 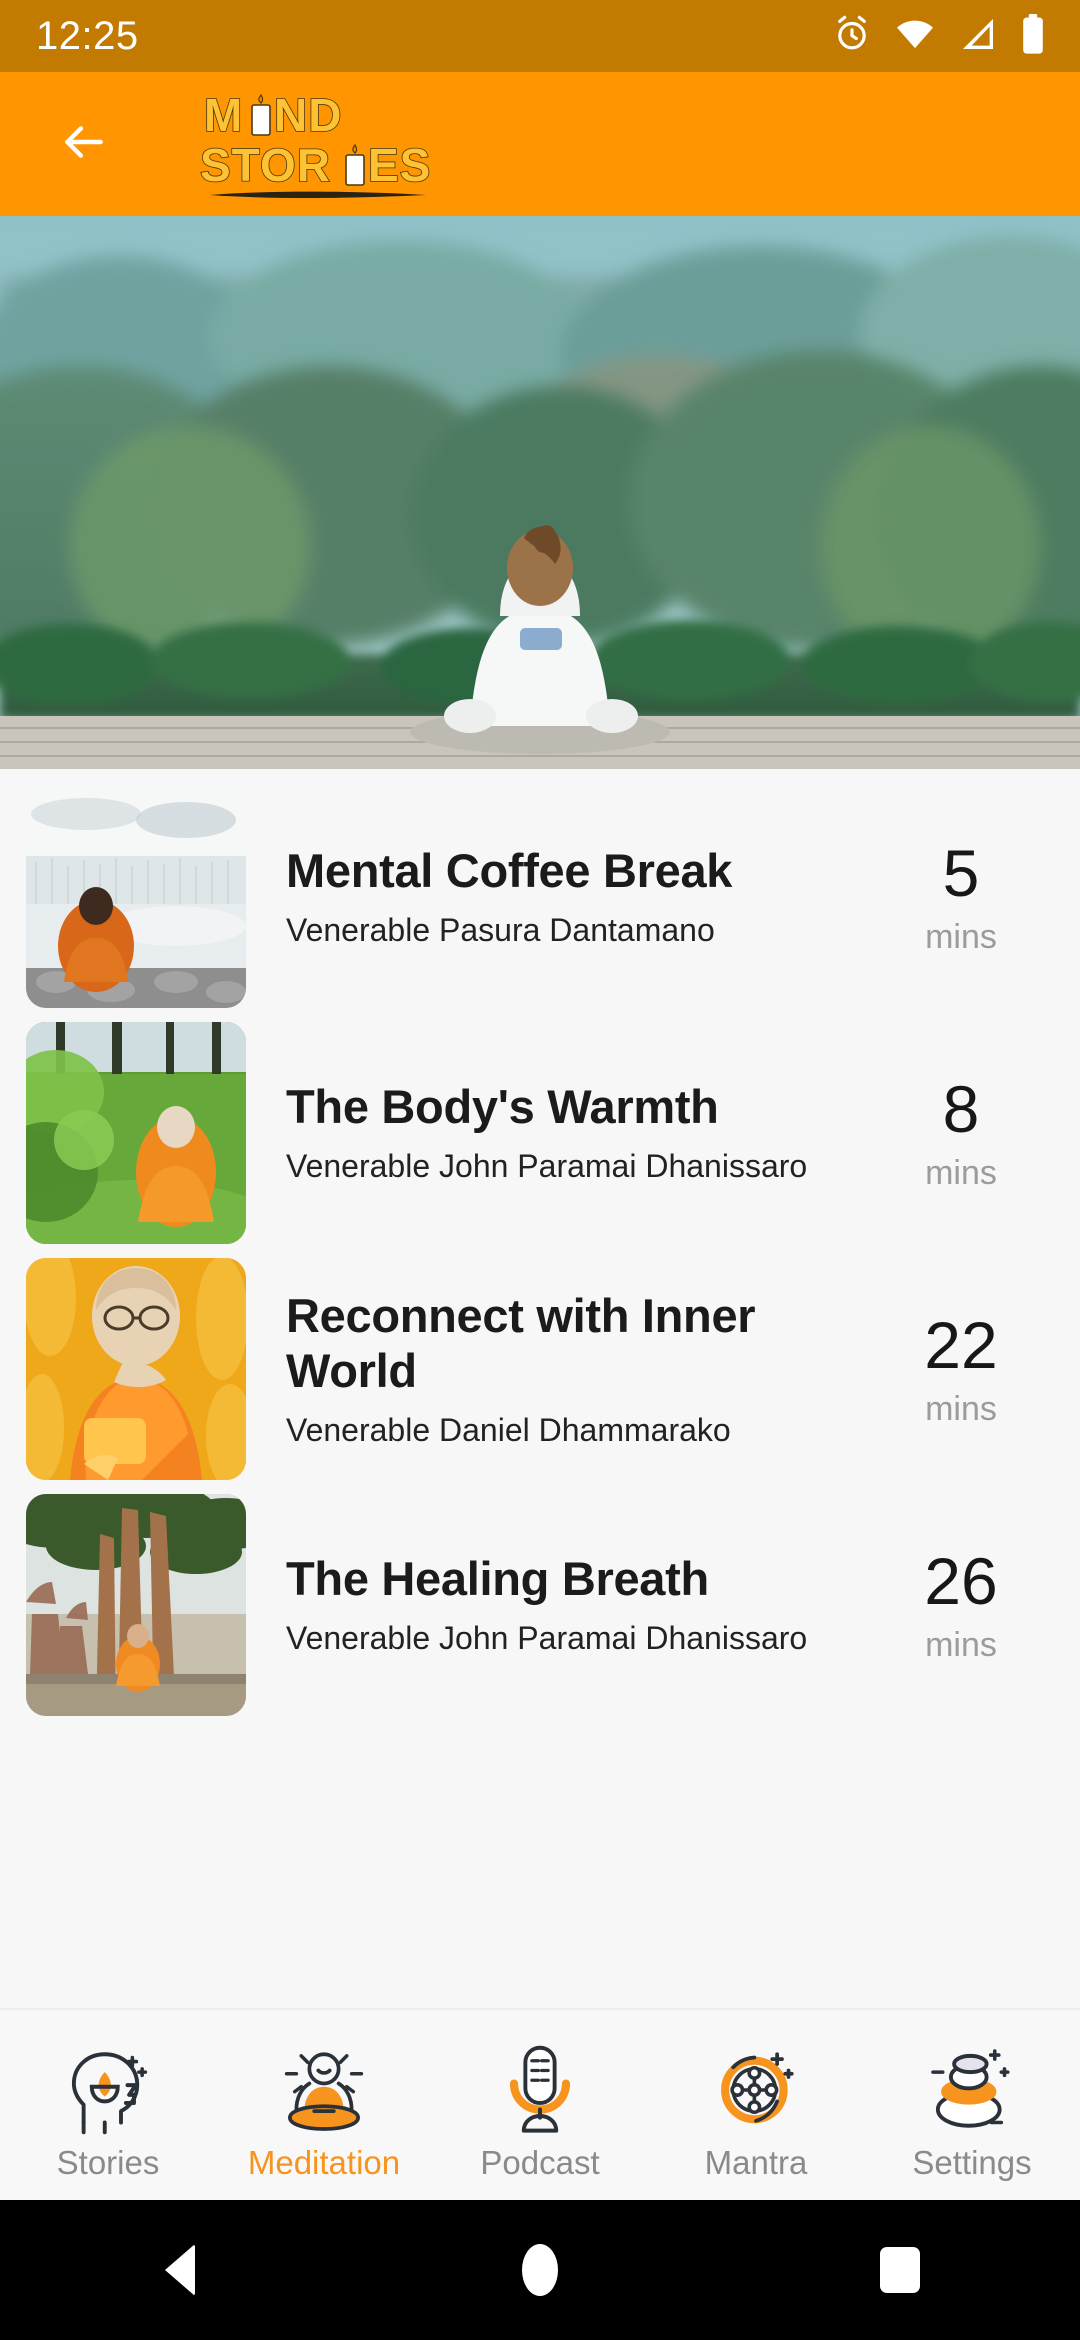 I want to click on nav-item-mantra: Mantra, so click(x=756, y=2105).